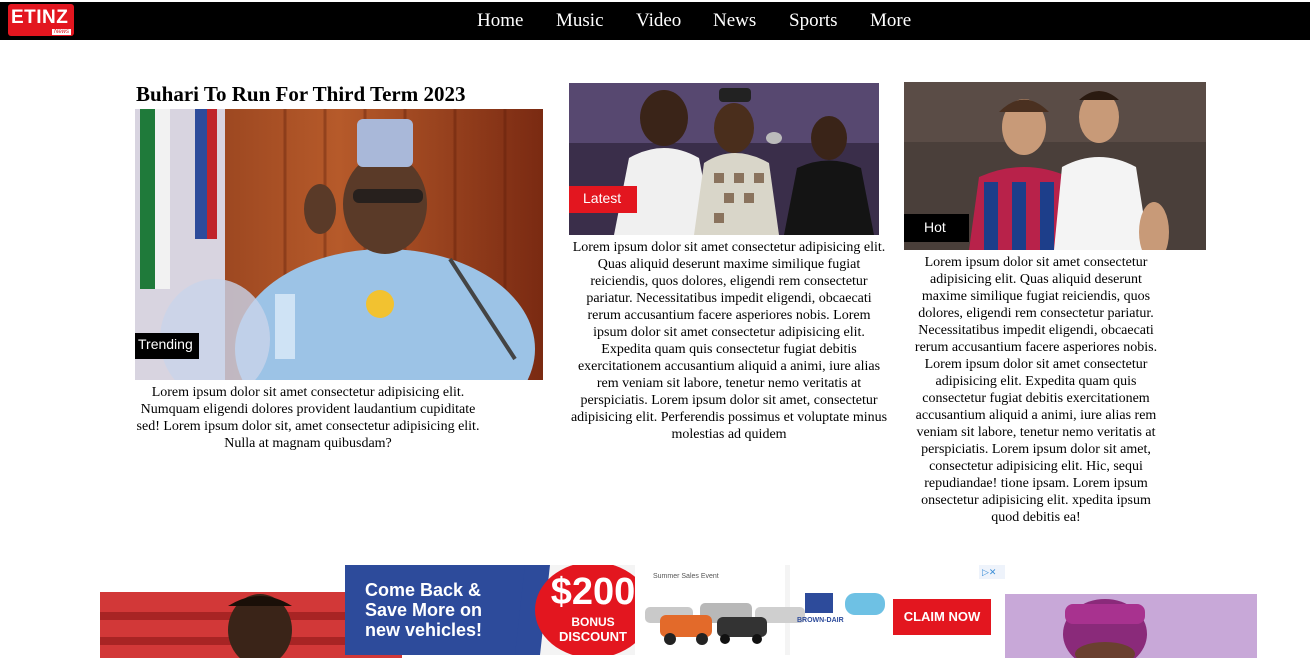  What do you see at coordinates (936, 228) in the screenshot?
I see `hot-badge: Hot` at bounding box center [936, 228].